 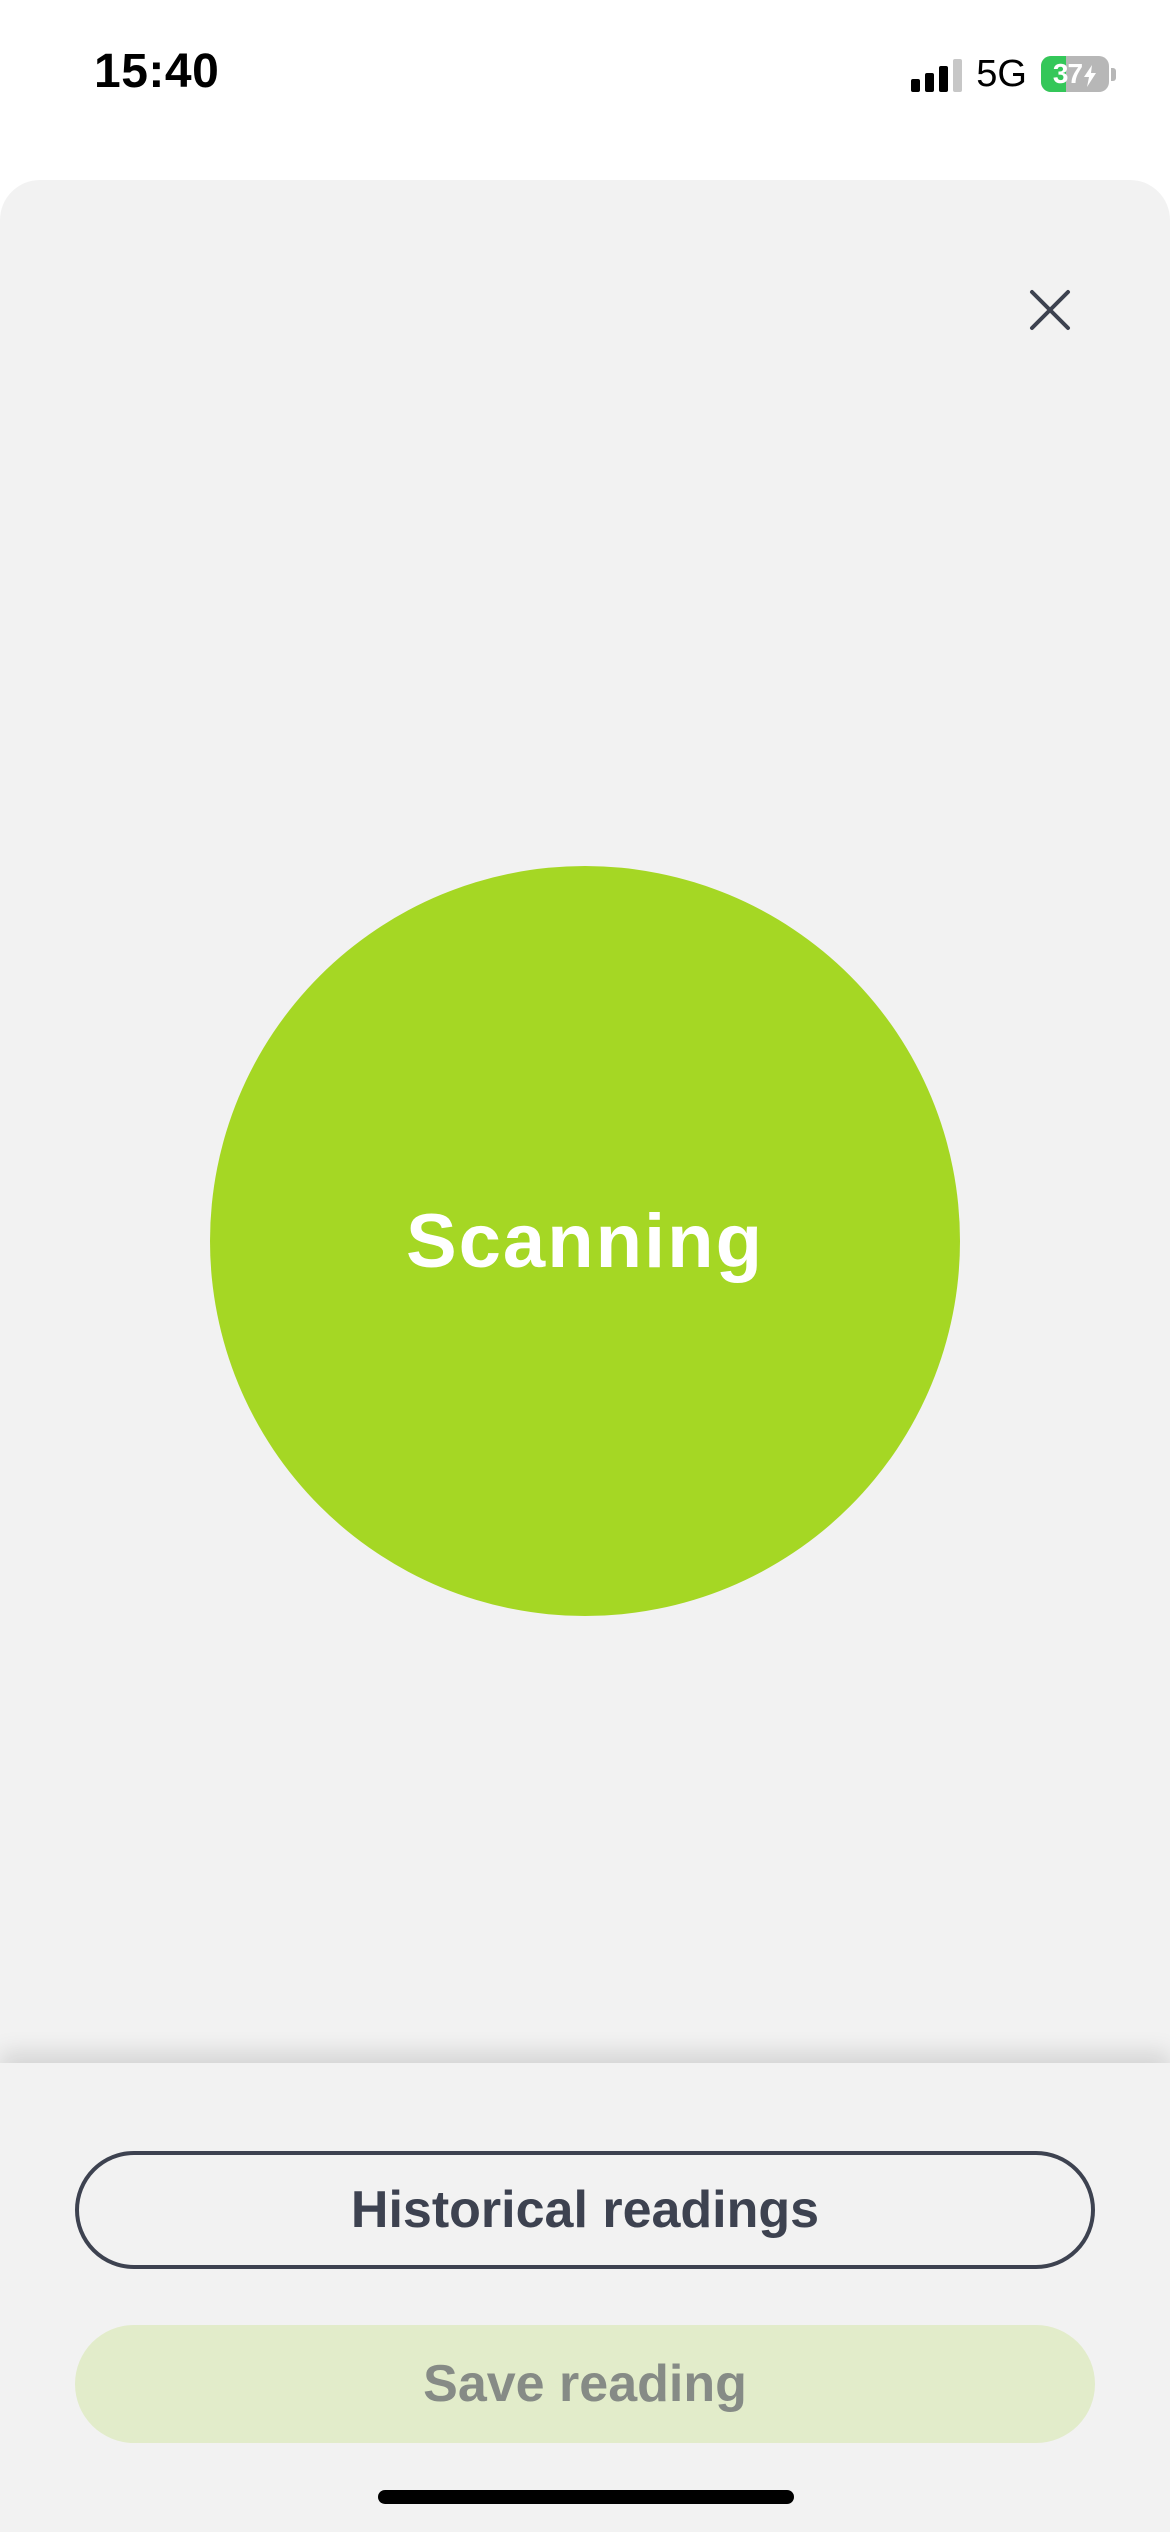 I want to click on status-indicators: 5G 37, so click(x=1013, y=74).